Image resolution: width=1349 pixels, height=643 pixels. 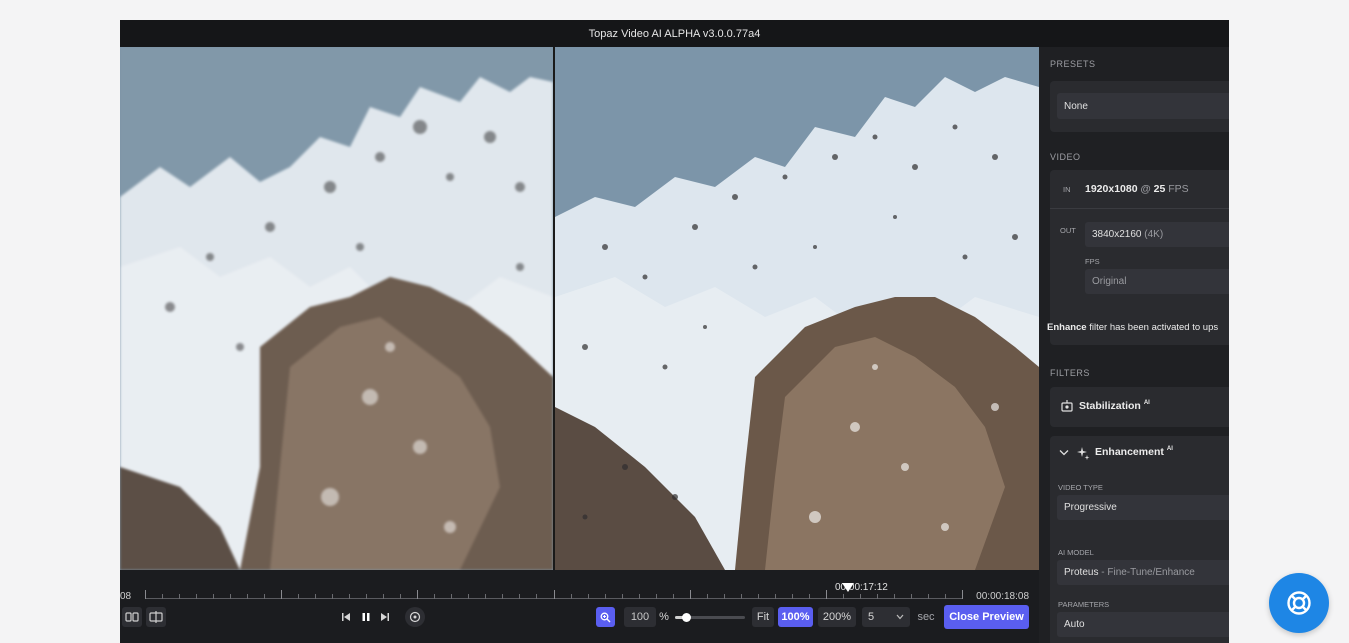 I want to click on parameters-label: PARAMETERS, so click(x=1084, y=604).